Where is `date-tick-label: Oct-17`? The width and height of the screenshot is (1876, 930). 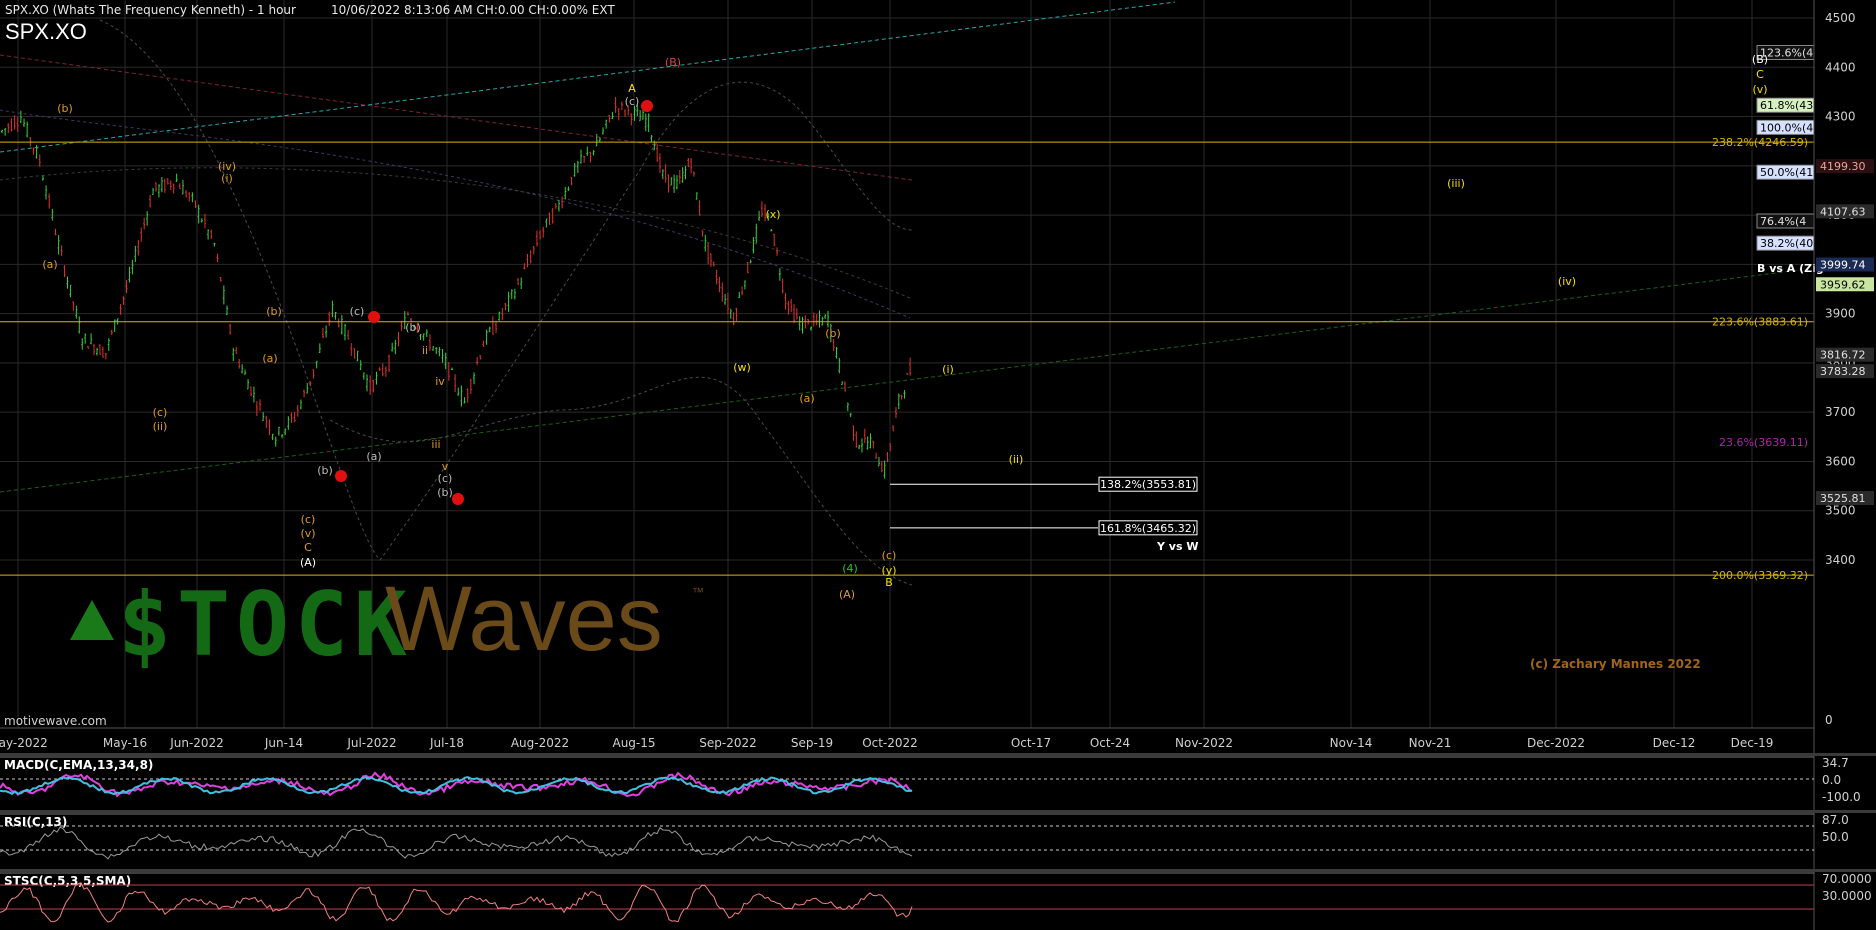
date-tick-label: Oct-17 is located at coordinates (1031, 743).